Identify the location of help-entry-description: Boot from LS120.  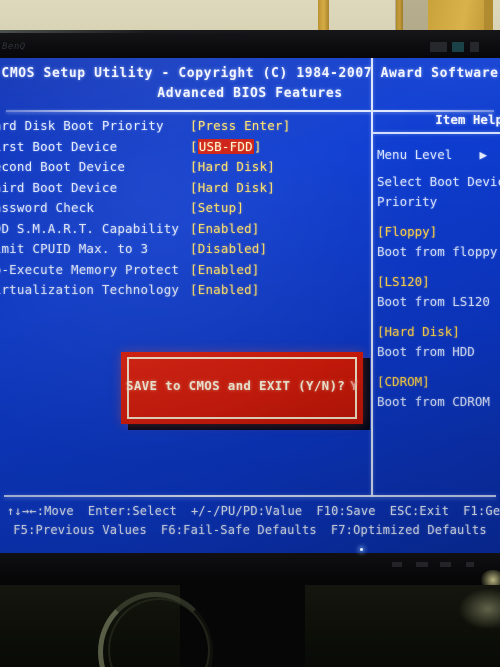
(433, 301).